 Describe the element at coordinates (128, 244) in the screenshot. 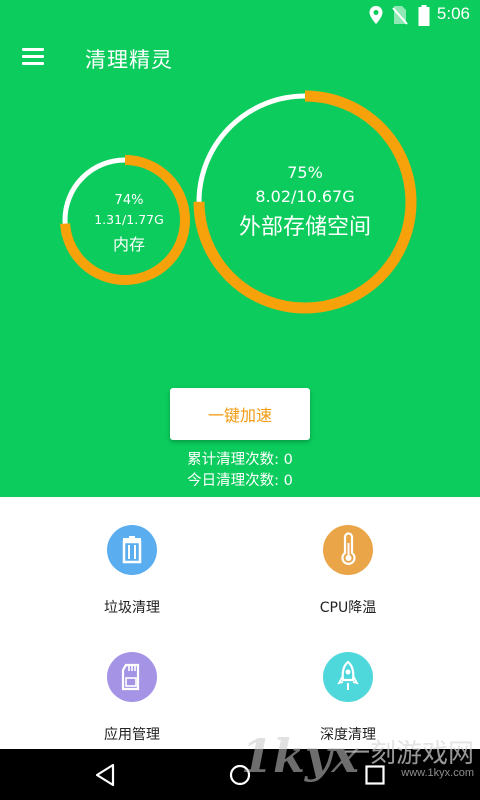

I see `memory-label: 内存` at that location.